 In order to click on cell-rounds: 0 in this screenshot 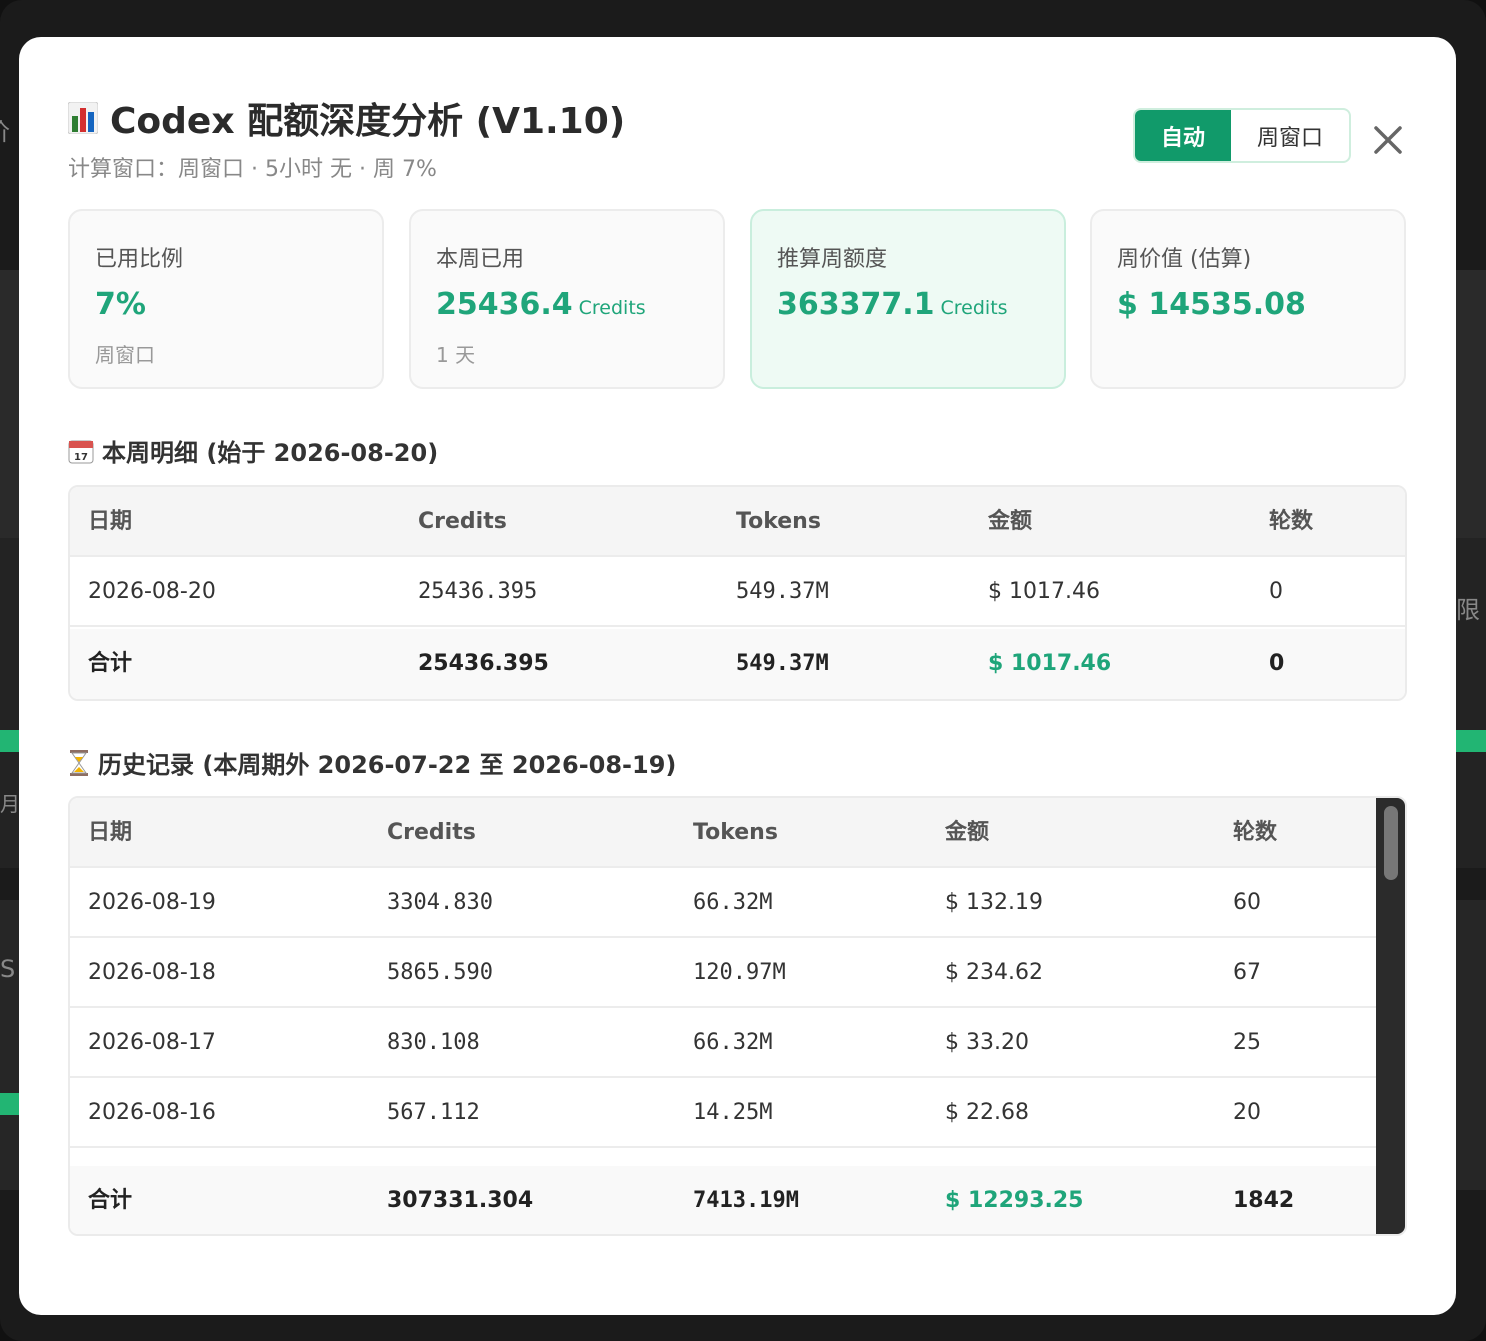, I will do `click(1276, 591)`.